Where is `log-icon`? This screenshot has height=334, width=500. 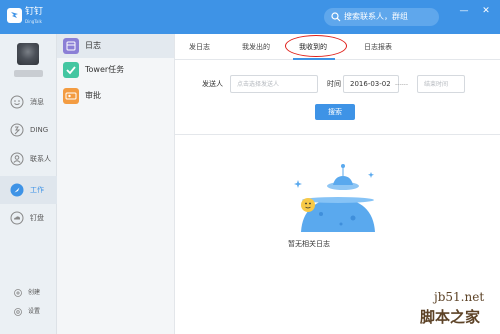
log-icon is located at coordinates (71, 46).